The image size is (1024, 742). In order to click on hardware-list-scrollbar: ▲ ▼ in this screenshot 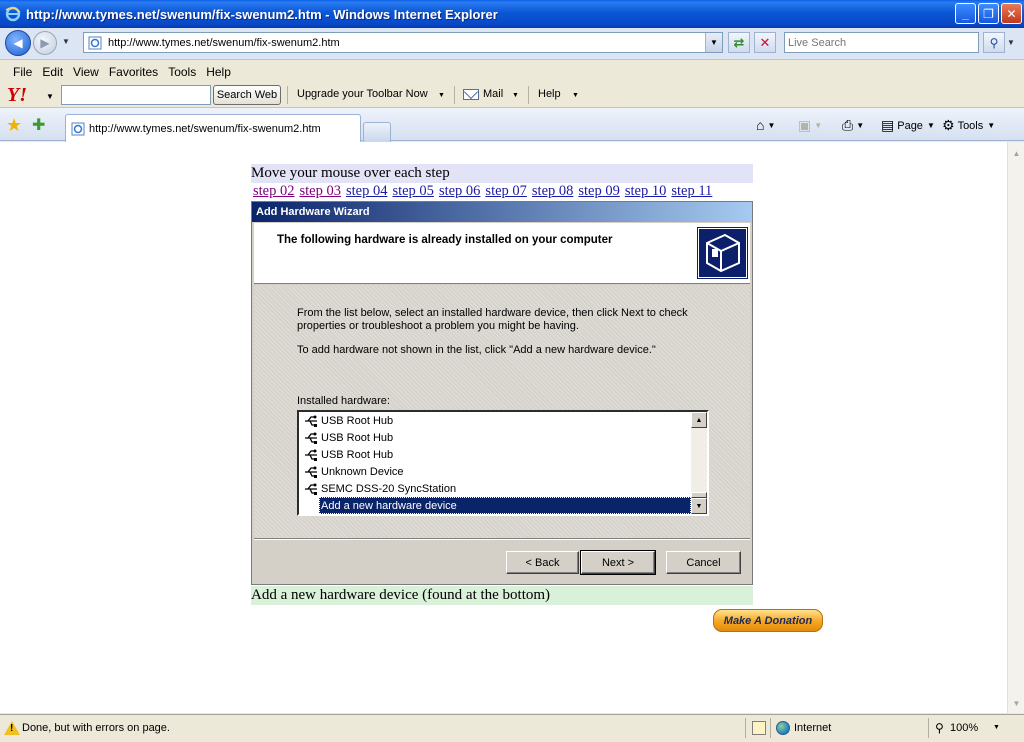, I will do `click(699, 463)`.